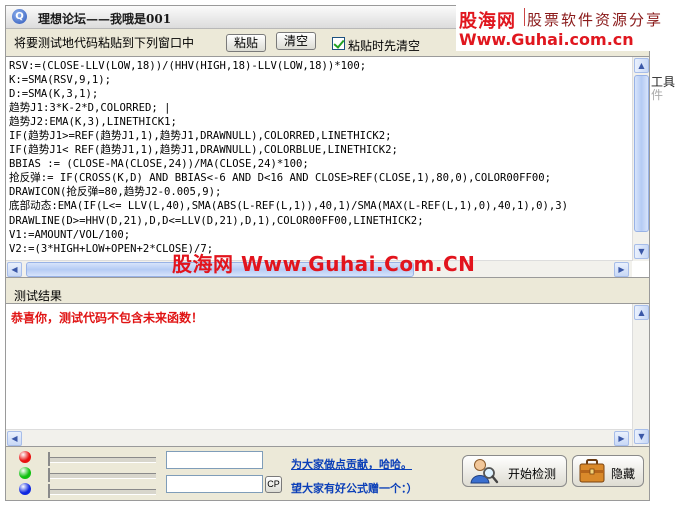 The height and width of the screenshot is (517, 678). What do you see at coordinates (19, 16) in the screenshot?
I see `app-icon: Q` at bounding box center [19, 16].